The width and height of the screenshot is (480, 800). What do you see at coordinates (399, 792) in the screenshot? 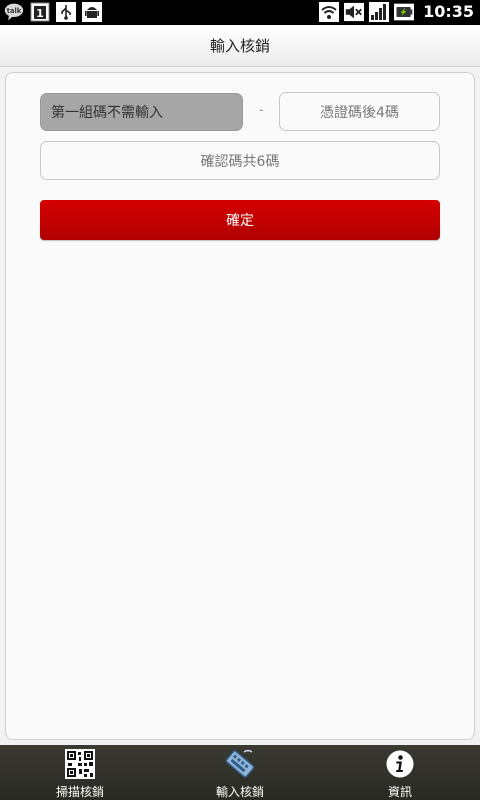
I see `tab-label: 資訊` at bounding box center [399, 792].